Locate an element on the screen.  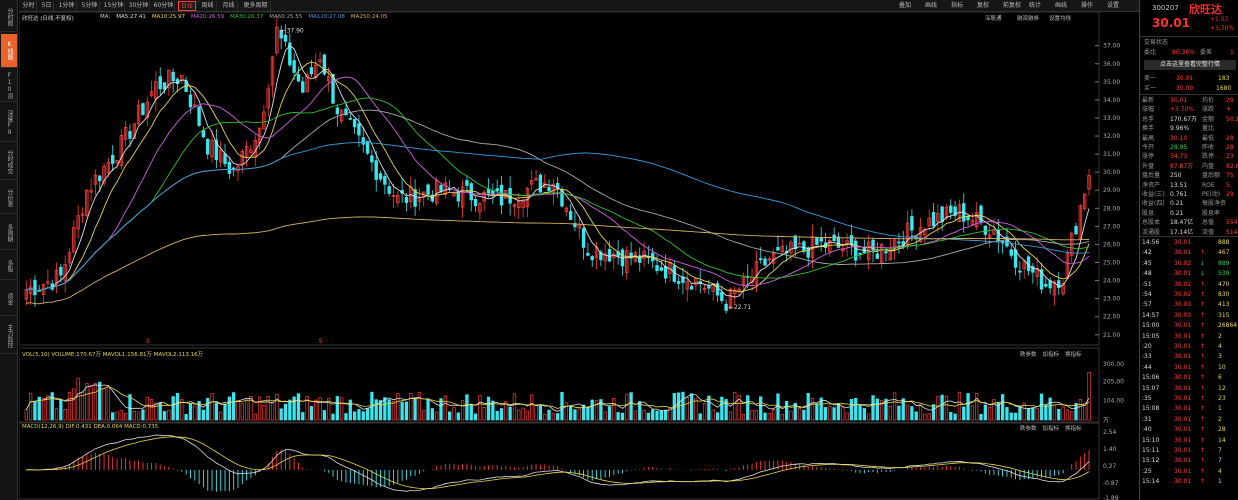
sub-tool-2: 设置均线 is located at coordinates (1060, 18).